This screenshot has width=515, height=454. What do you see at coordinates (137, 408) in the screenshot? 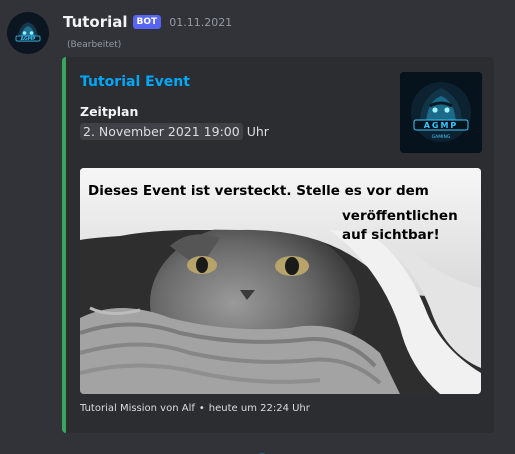
I see `footer-author: Tutorial Mission von Alf` at bounding box center [137, 408].